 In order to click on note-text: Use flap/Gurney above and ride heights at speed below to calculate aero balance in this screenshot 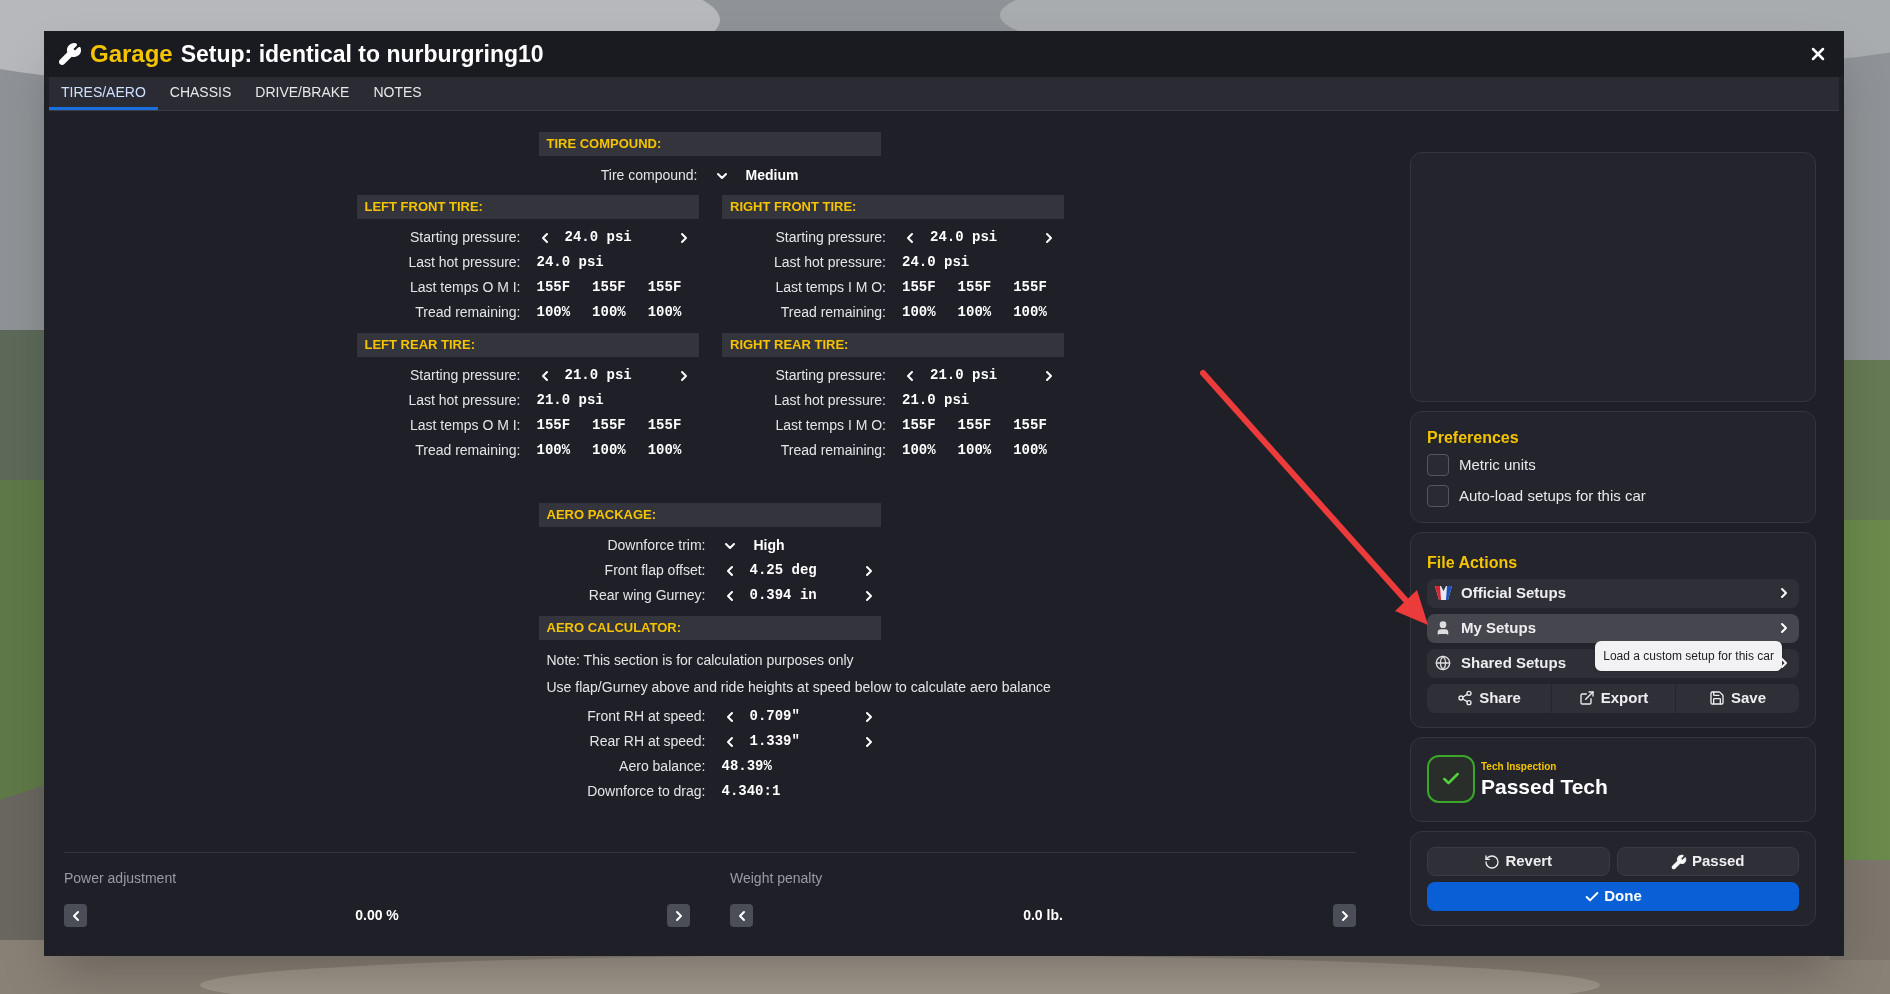, I will do `click(798, 687)`.